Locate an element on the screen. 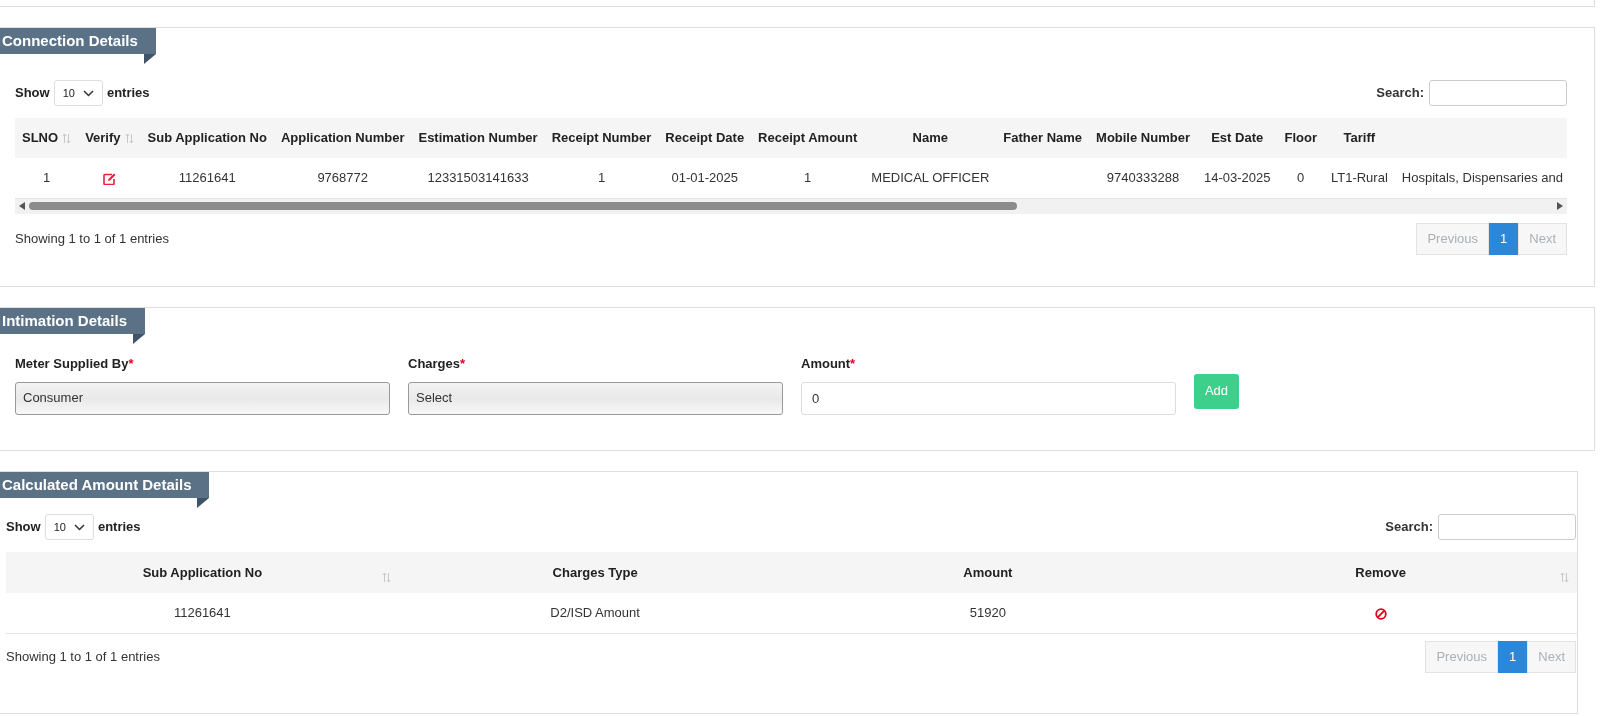 The height and width of the screenshot is (716, 1603). scroll-right-icon is located at coordinates (1560, 206).